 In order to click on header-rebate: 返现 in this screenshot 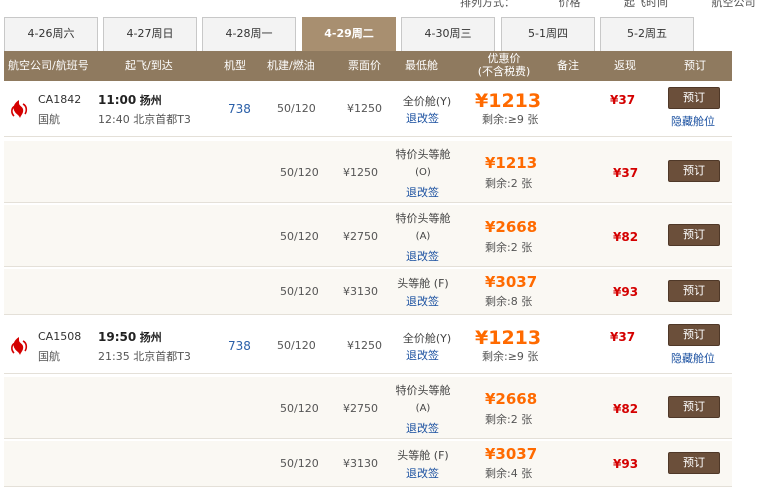, I will do `click(625, 65)`.